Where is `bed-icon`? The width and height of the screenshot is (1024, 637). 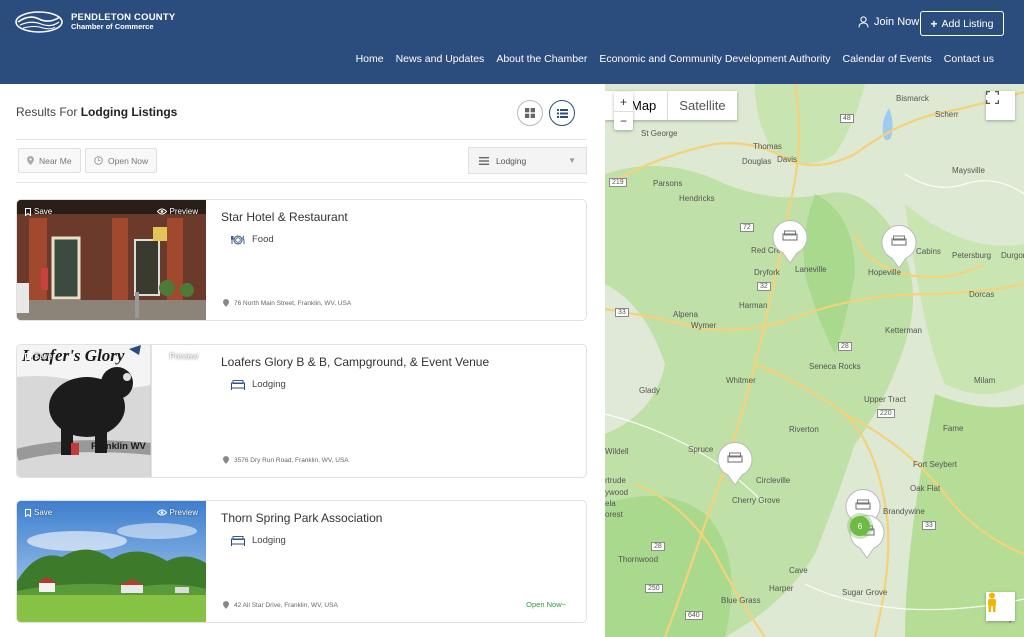
bed-icon is located at coordinates (238, 384).